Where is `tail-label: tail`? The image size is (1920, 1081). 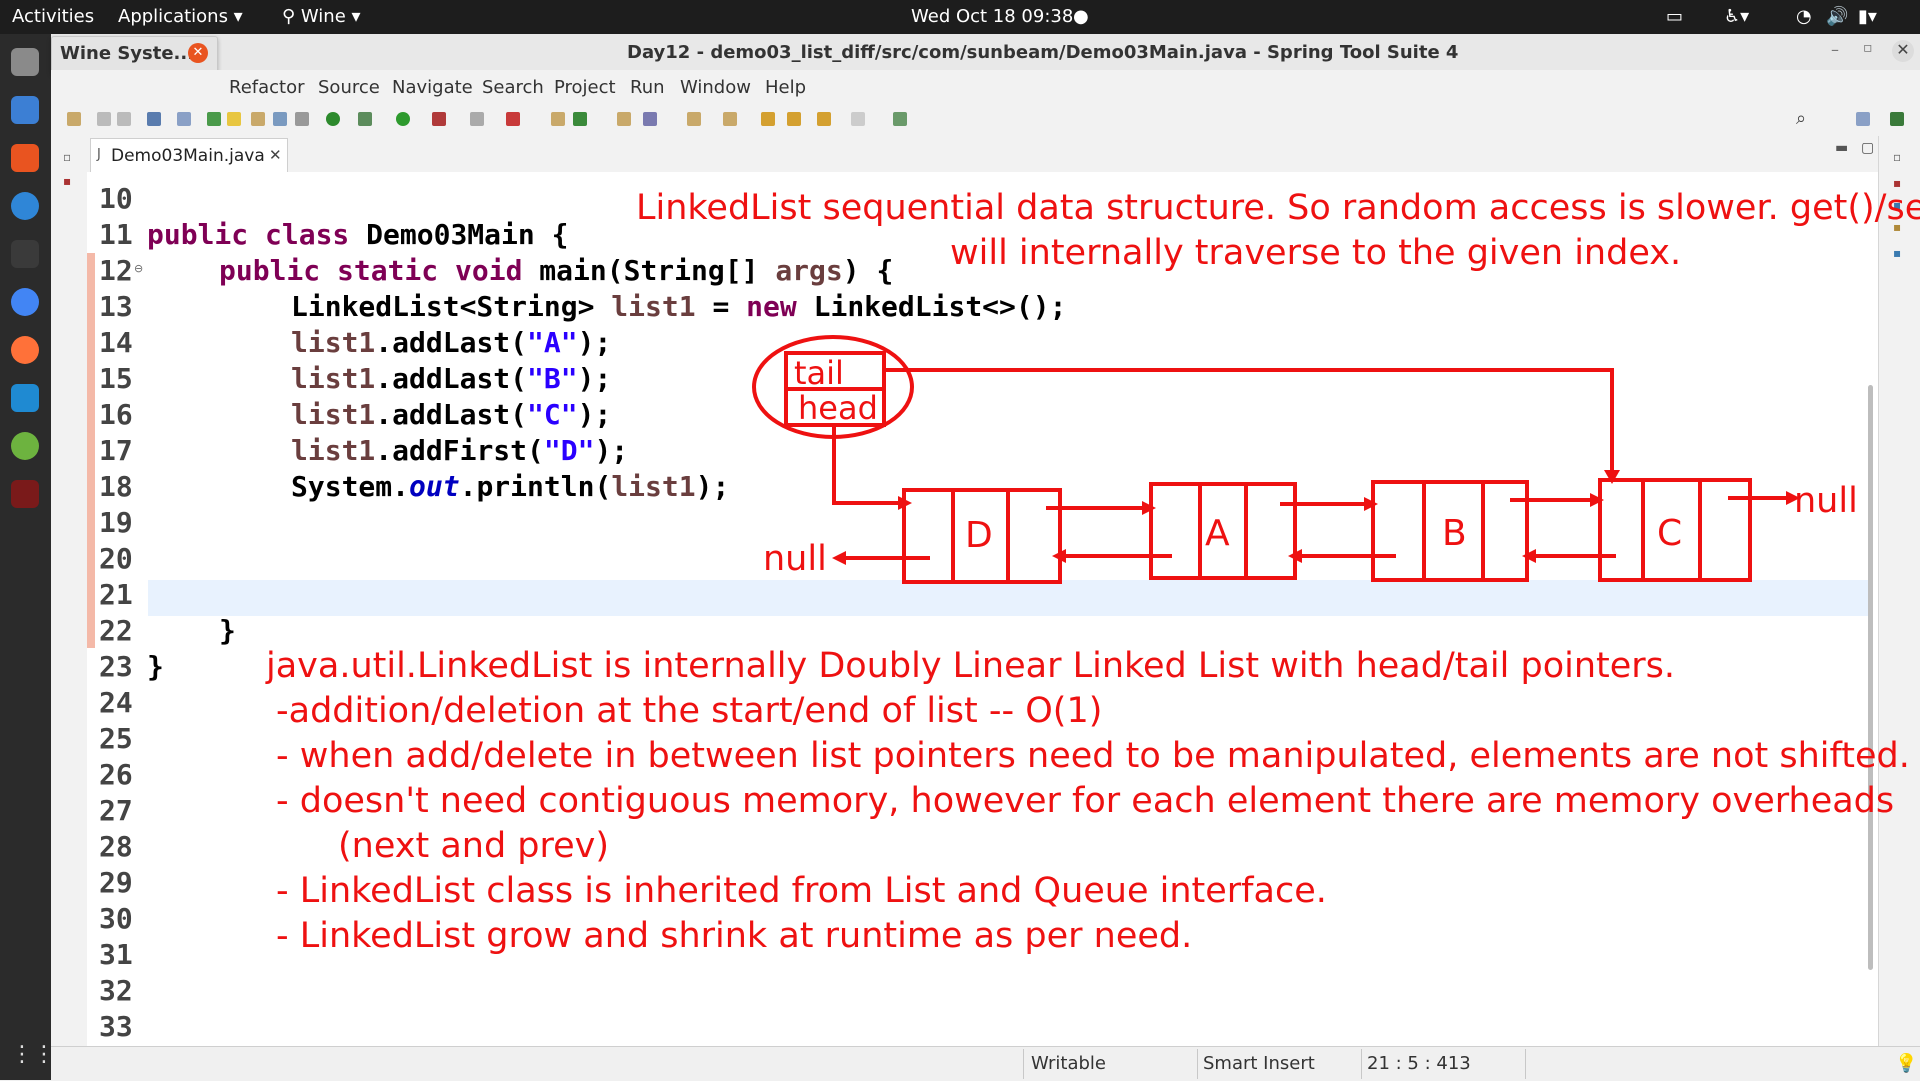 tail-label: tail is located at coordinates (819, 373).